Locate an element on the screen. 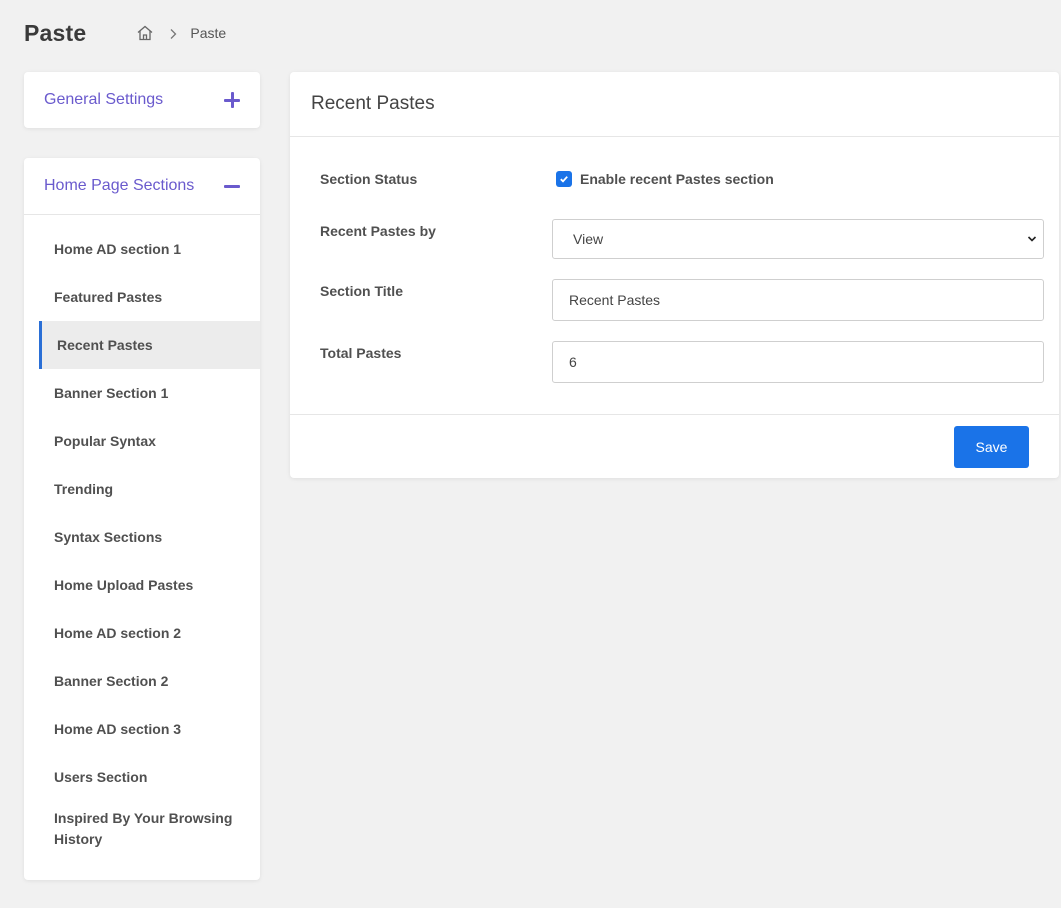  total-pastes-input: 6 is located at coordinates (798, 362).